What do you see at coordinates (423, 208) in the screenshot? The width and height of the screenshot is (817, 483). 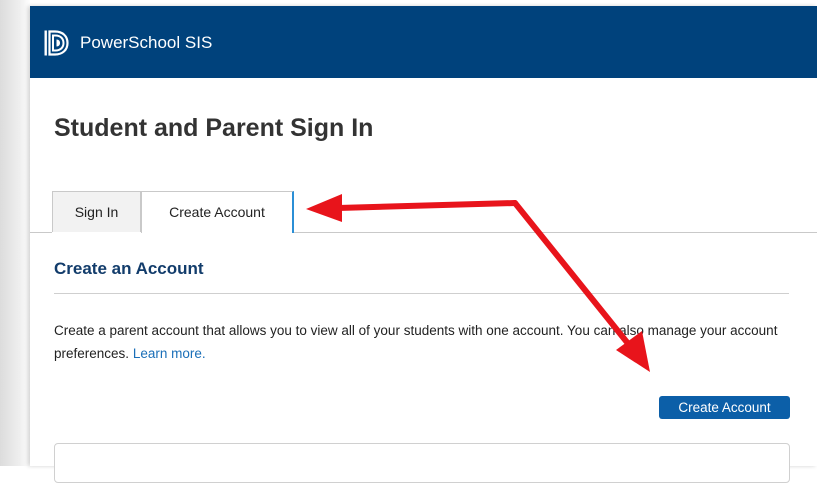 I see `tab-bar: Sign In Create Account` at bounding box center [423, 208].